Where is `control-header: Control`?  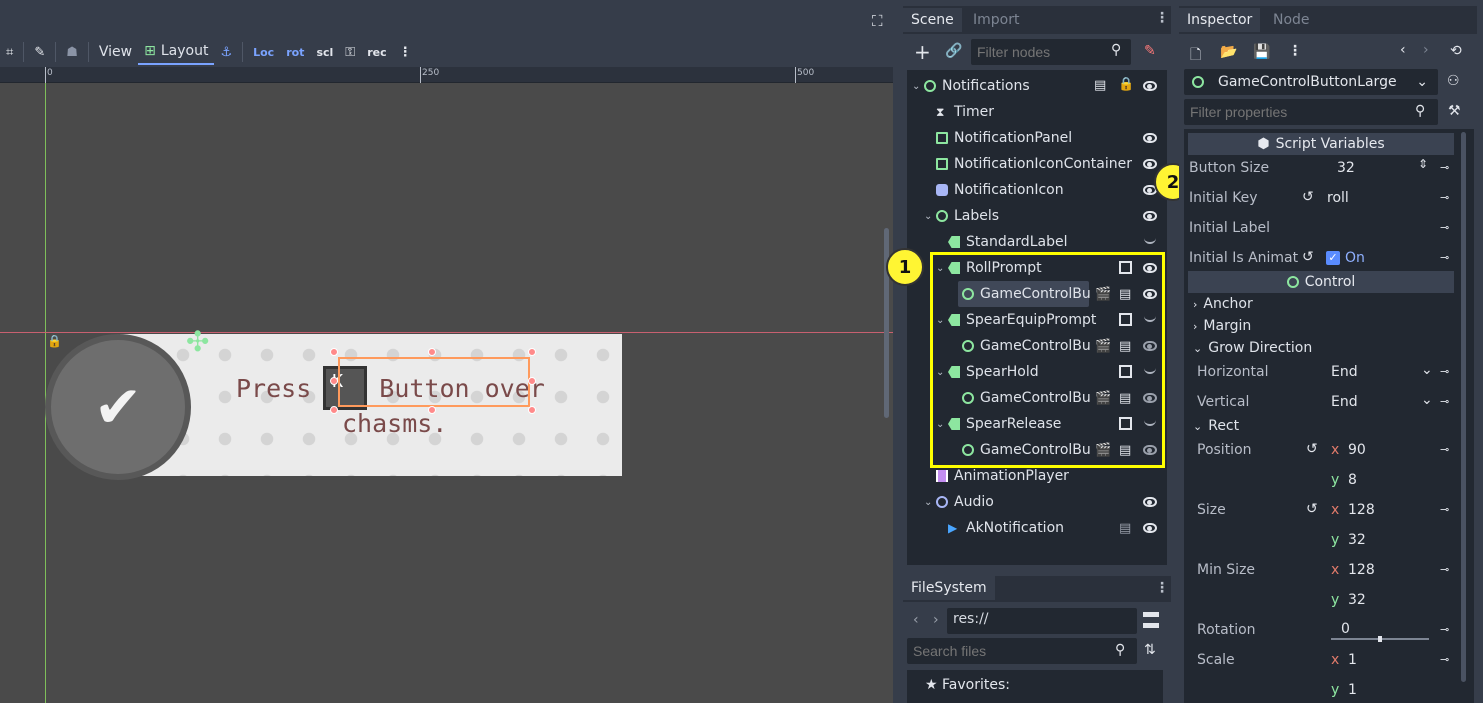
control-header: Control is located at coordinates (1321, 282).